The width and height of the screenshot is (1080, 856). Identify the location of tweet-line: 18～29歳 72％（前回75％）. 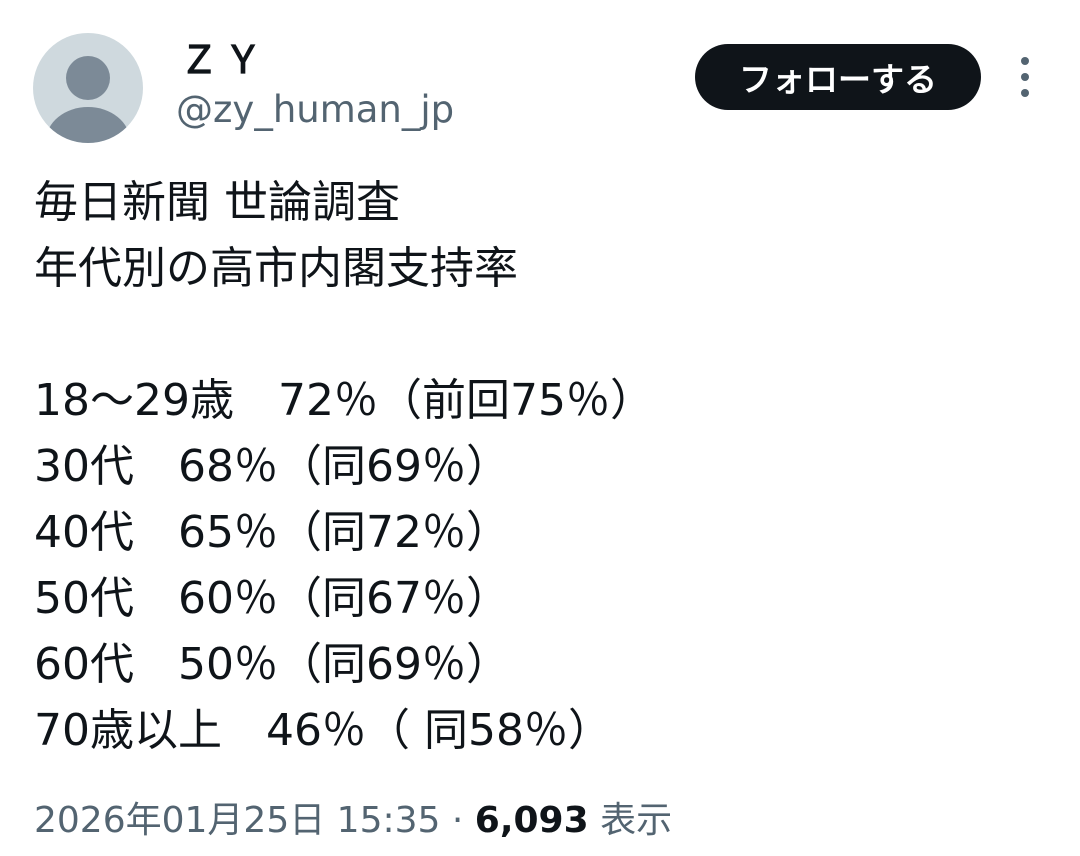
(344, 400).